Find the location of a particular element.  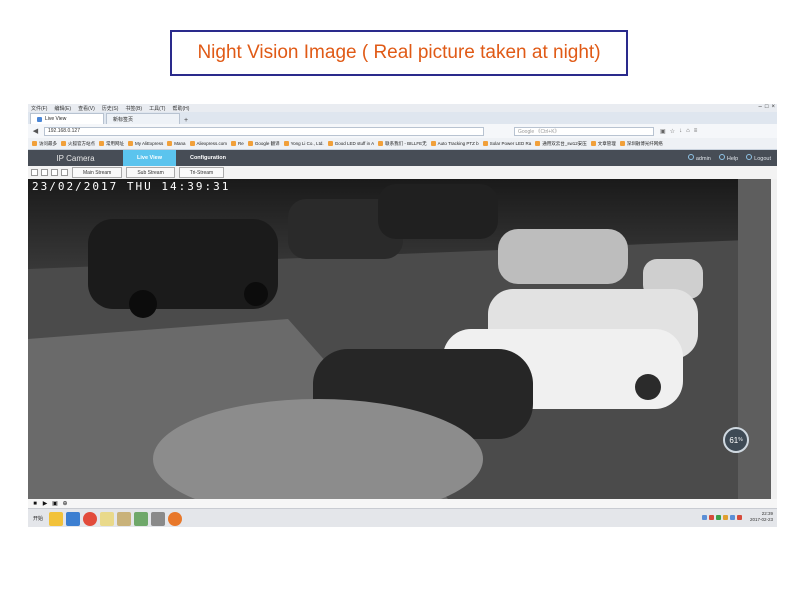

white-car-back is located at coordinates (563, 256).